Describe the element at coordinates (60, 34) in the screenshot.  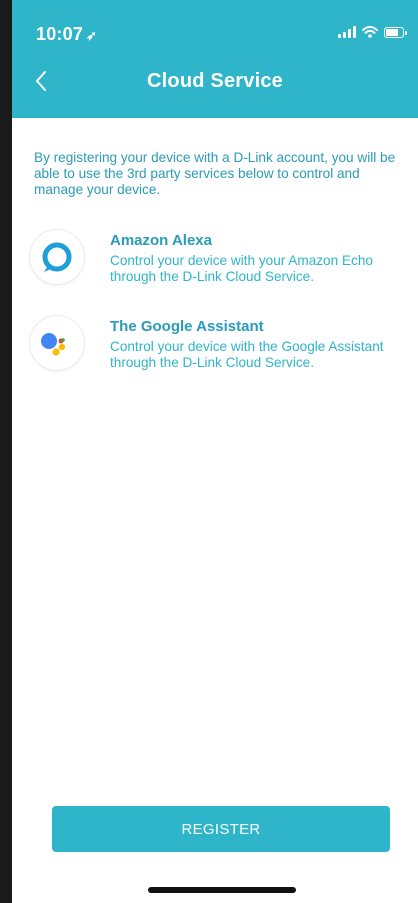
I see `time-label: 10:07` at that location.